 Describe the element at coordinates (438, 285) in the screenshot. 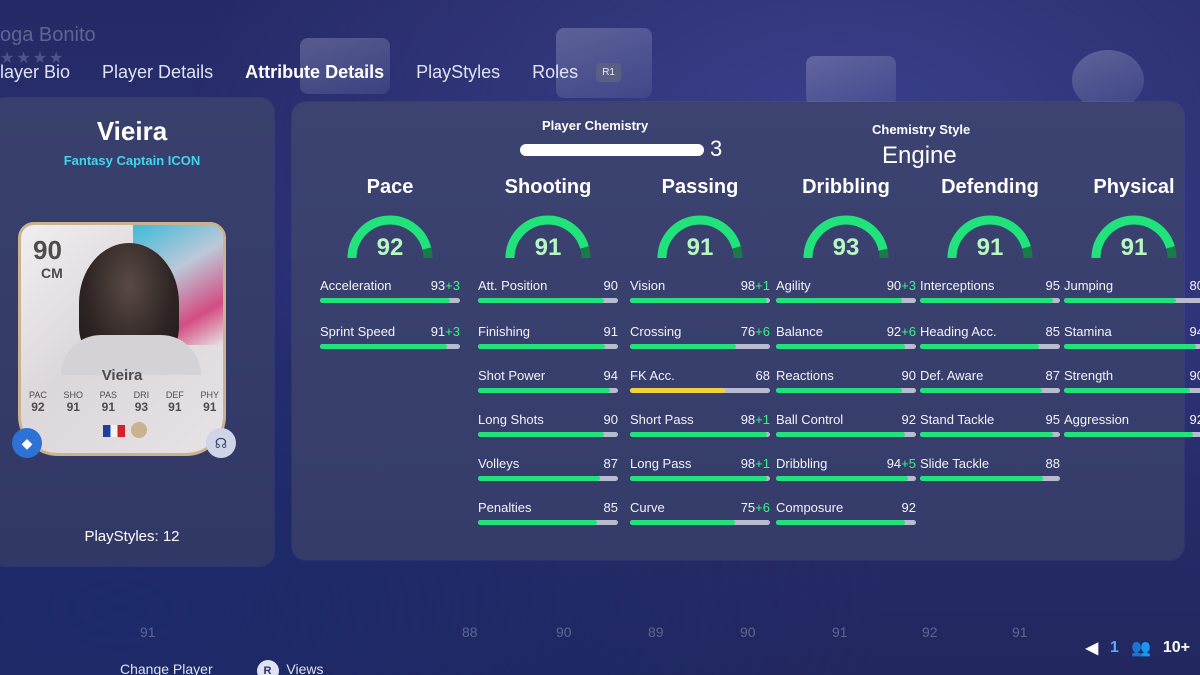

I see `attribute-value: 93` at that location.